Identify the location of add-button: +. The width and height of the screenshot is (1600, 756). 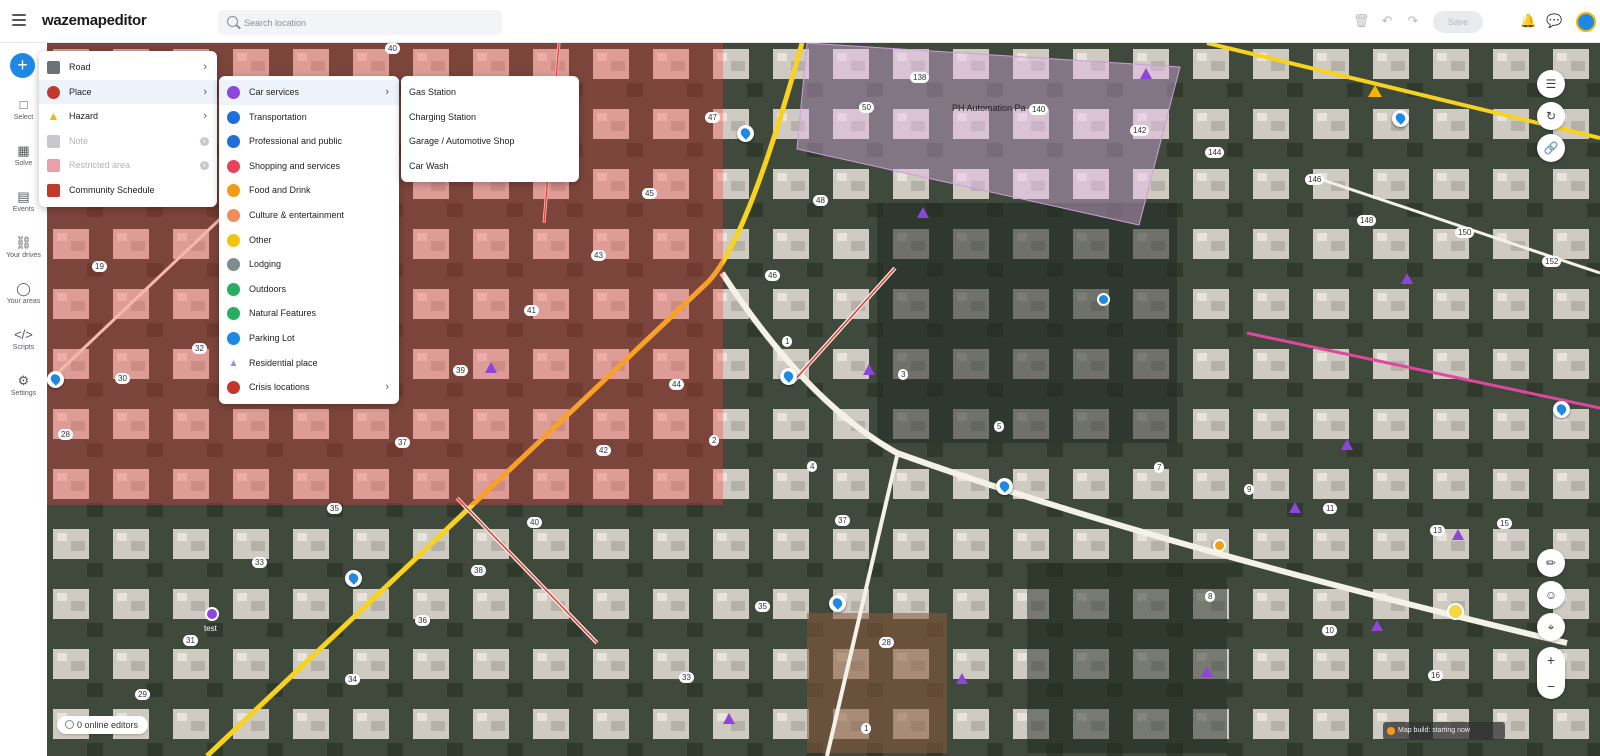
(22, 65).